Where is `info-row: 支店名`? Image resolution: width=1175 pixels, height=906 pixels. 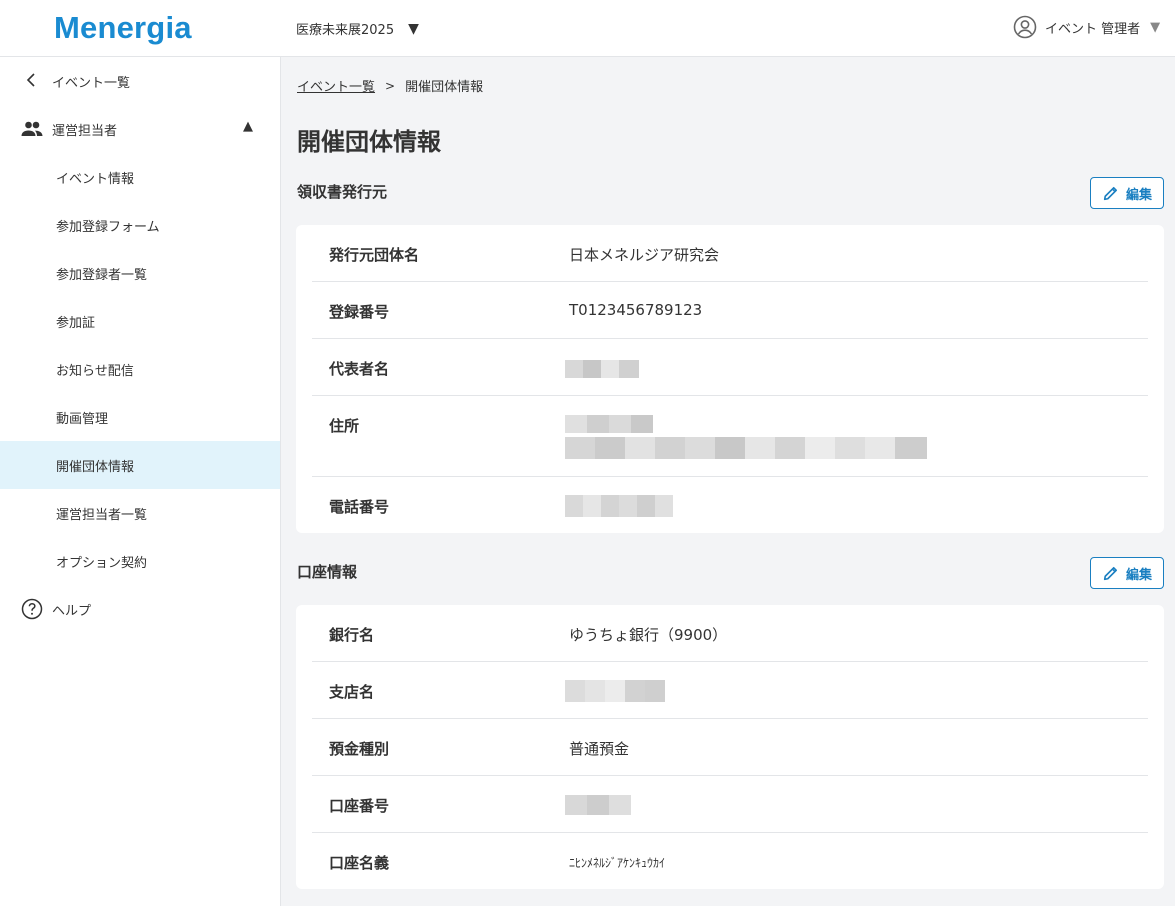
info-row: 支店名 is located at coordinates (730, 690).